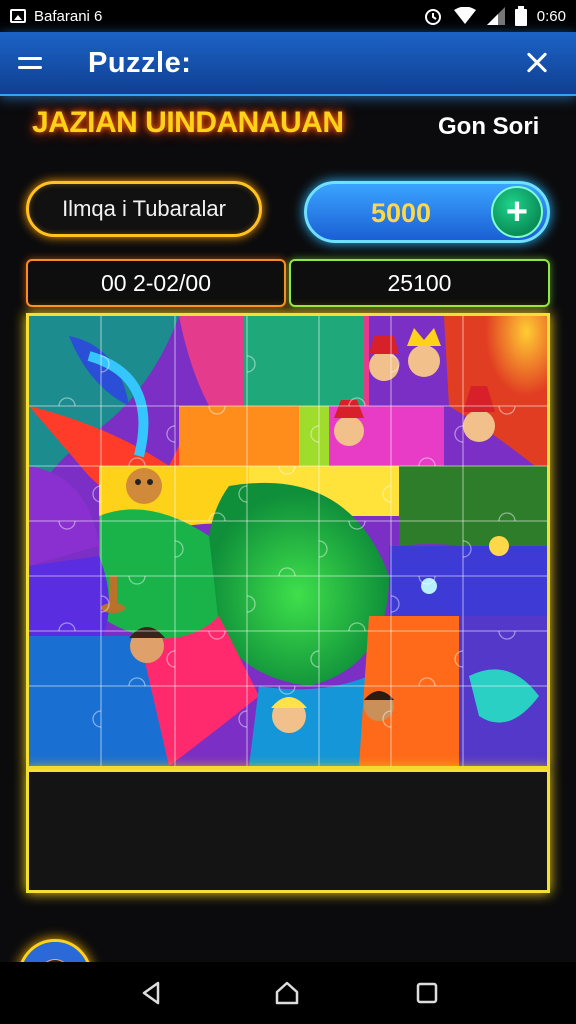 The height and width of the screenshot is (1024, 576). What do you see at coordinates (495, 16) in the screenshot?
I see `signal-icon` at bounding box center [495, 16].